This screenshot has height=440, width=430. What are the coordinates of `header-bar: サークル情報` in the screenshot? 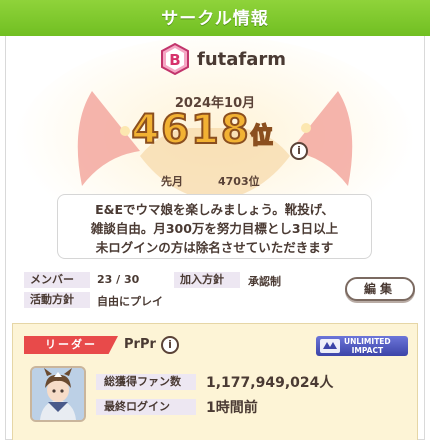 It's located at (215, 18).